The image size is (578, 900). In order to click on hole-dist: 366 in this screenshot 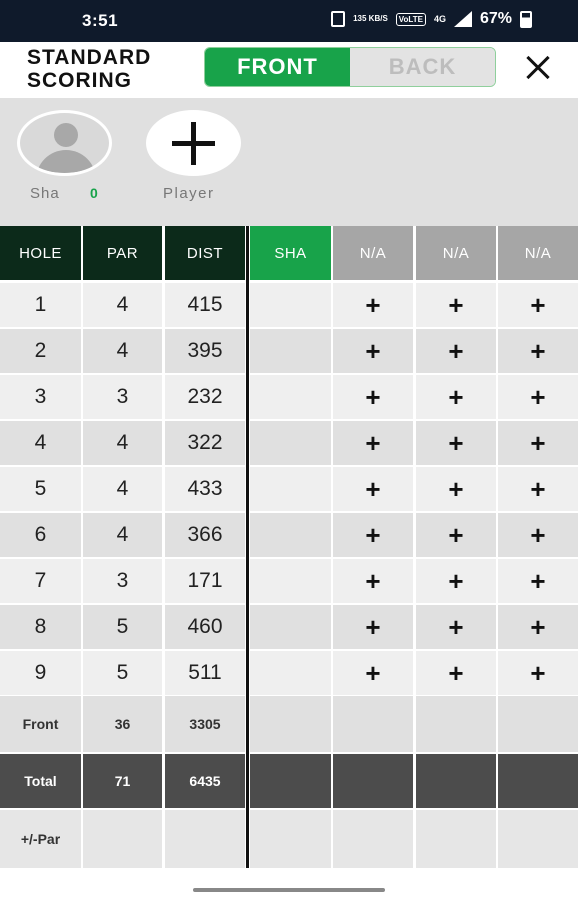, I will do `click(205, 535)`.